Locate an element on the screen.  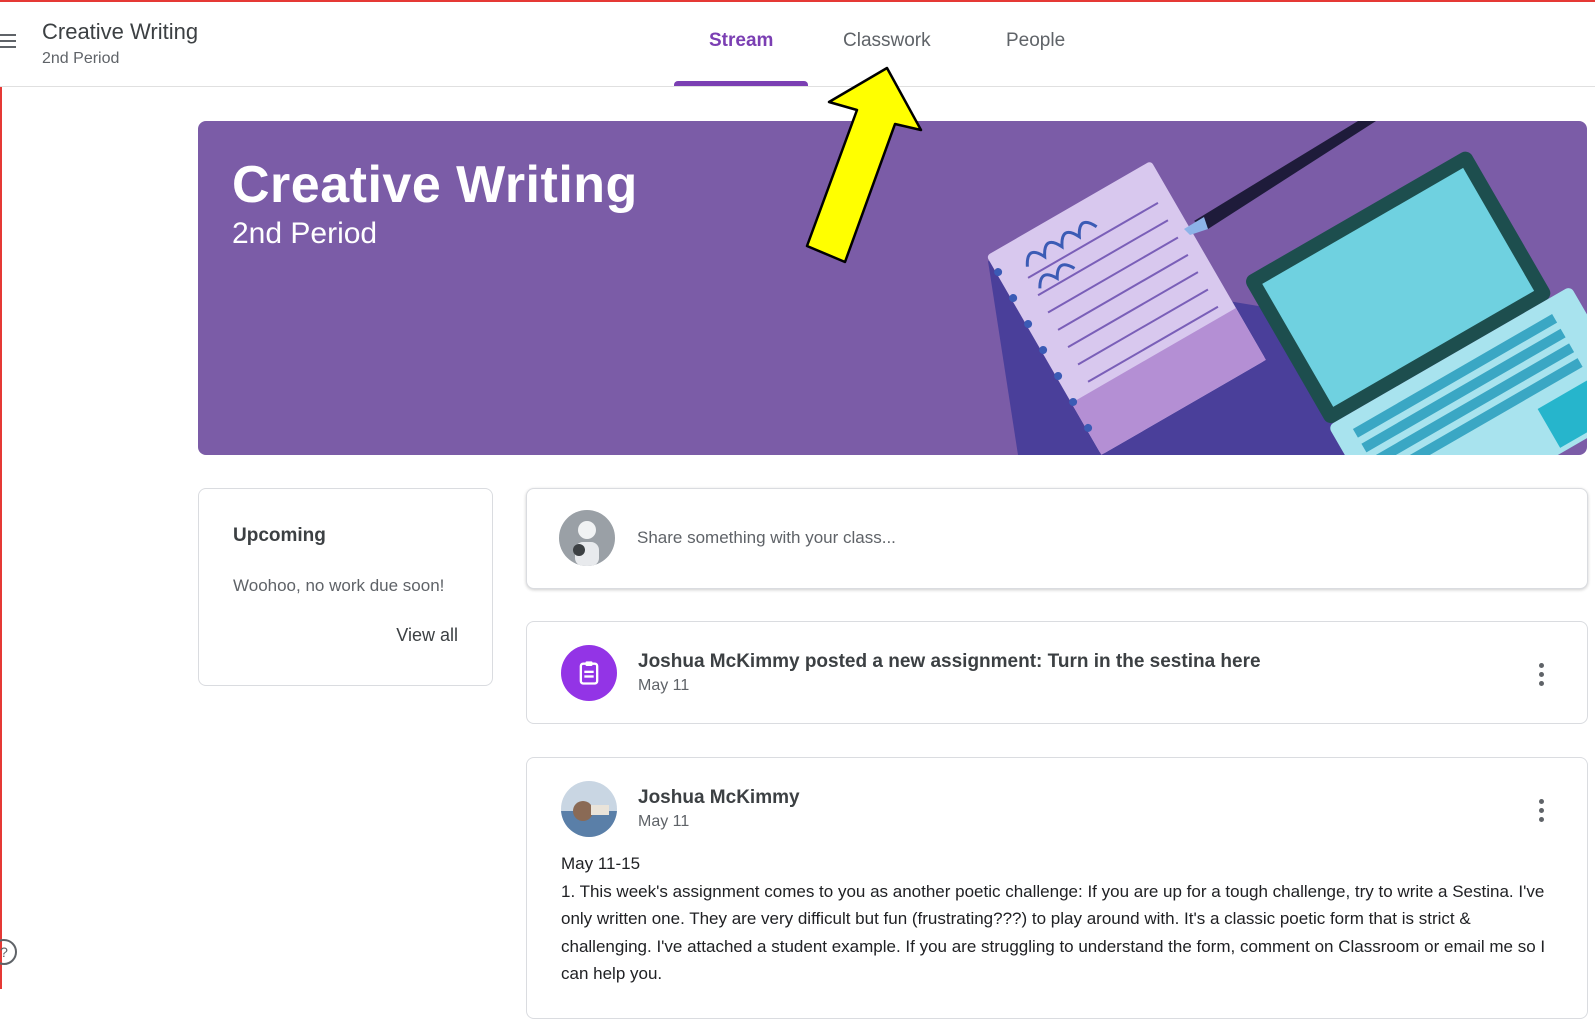
assignment-icon is located at coordinates (589, 673).